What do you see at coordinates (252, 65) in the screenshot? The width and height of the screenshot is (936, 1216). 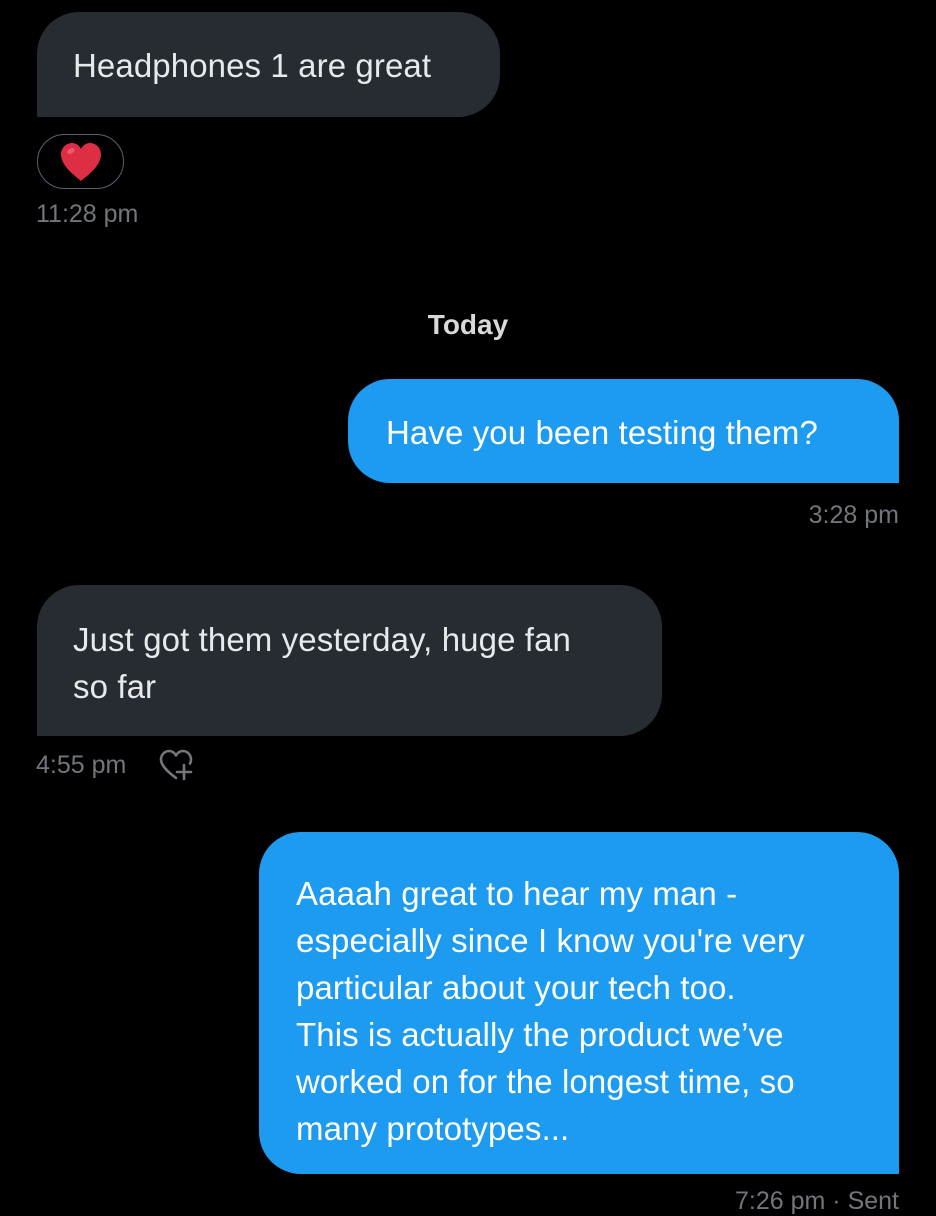 I see `message-text: Headphones 1 are great` at bounding box center [252, 65].